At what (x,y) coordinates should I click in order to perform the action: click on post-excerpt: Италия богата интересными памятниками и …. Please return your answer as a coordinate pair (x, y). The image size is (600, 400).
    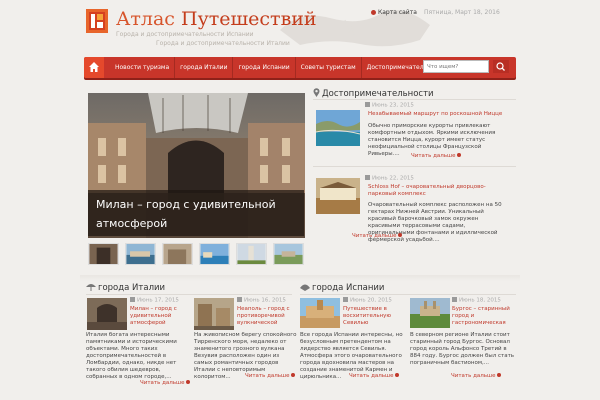
    Looking at the image, I should click on (131, 356).